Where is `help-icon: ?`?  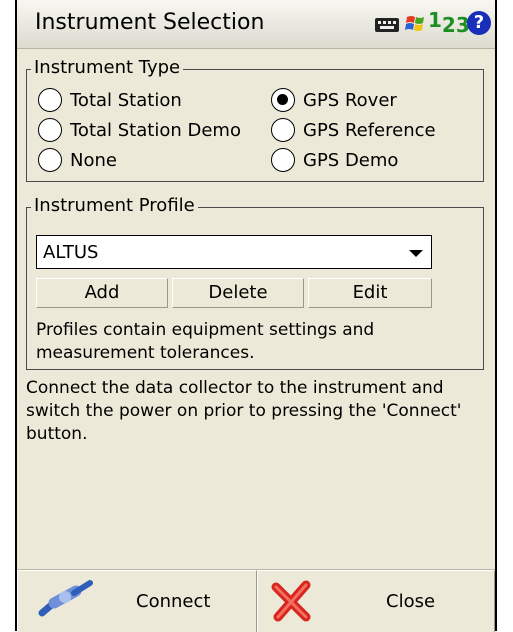 help-icon: ? is located at coordinates (479, 23).